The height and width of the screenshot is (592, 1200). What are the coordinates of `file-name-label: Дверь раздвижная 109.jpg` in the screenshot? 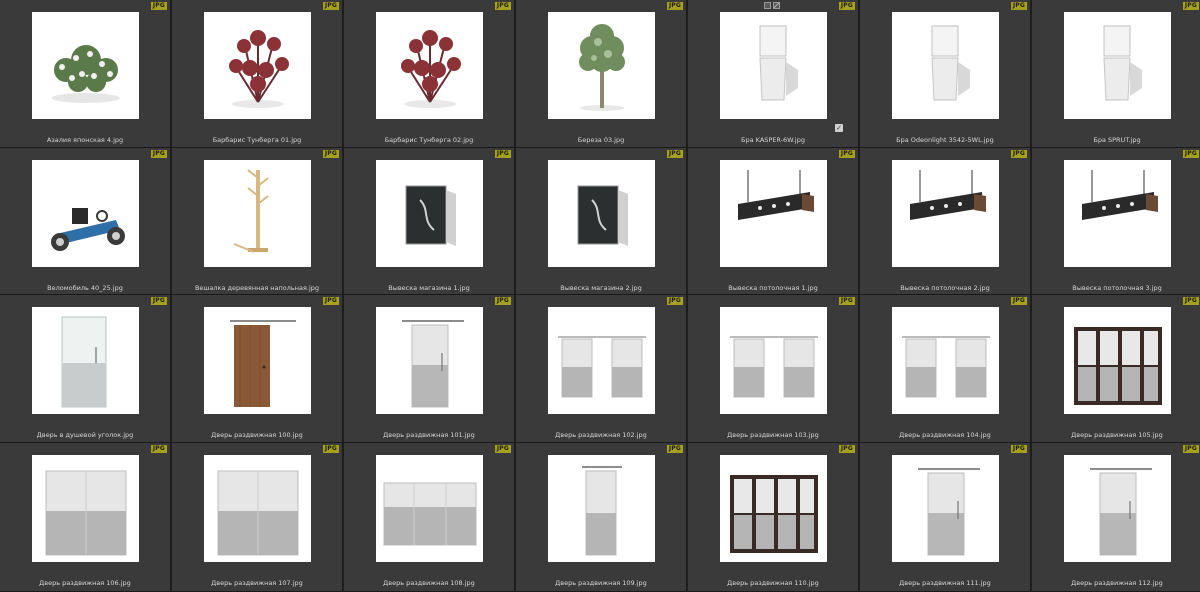 It's located at (601, 583).